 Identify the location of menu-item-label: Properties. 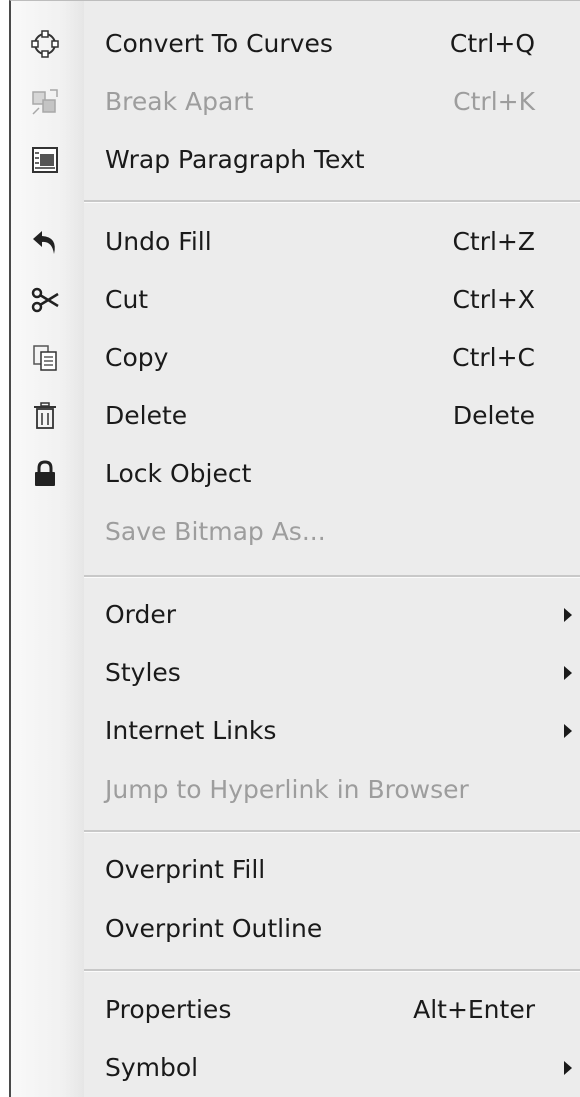
(168, 1009).